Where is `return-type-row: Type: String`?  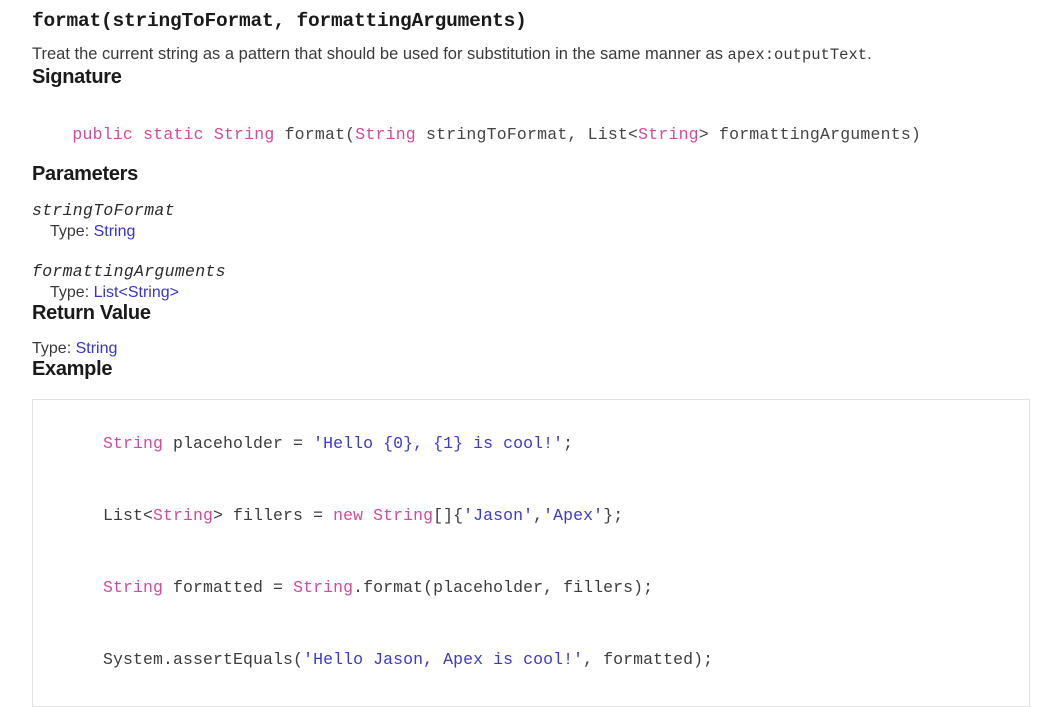 return-type-row: Type: String is located at coordinates (530, 349).